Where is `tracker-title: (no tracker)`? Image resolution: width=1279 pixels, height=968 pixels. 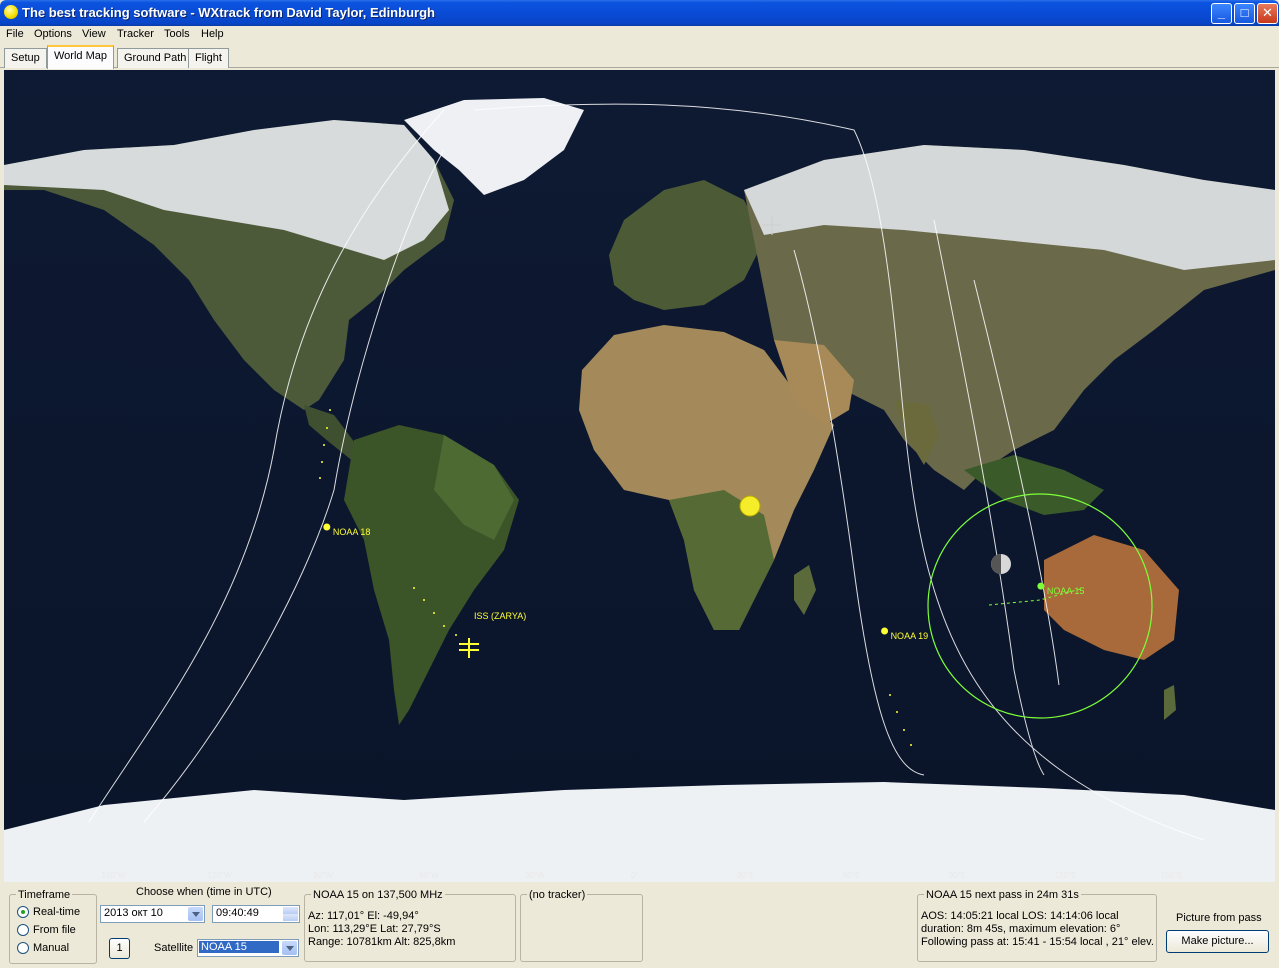
tracker-title: (no tracker) is located at coordinates (557, 895).